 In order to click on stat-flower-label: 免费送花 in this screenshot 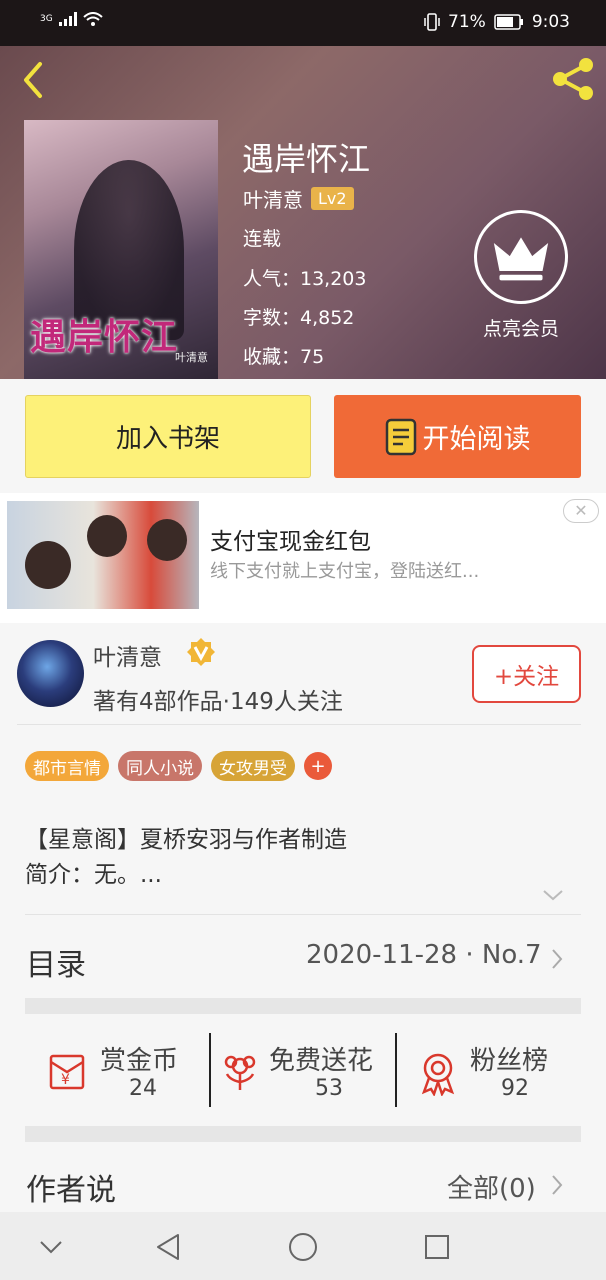, I will do `click(321, 1061)`.